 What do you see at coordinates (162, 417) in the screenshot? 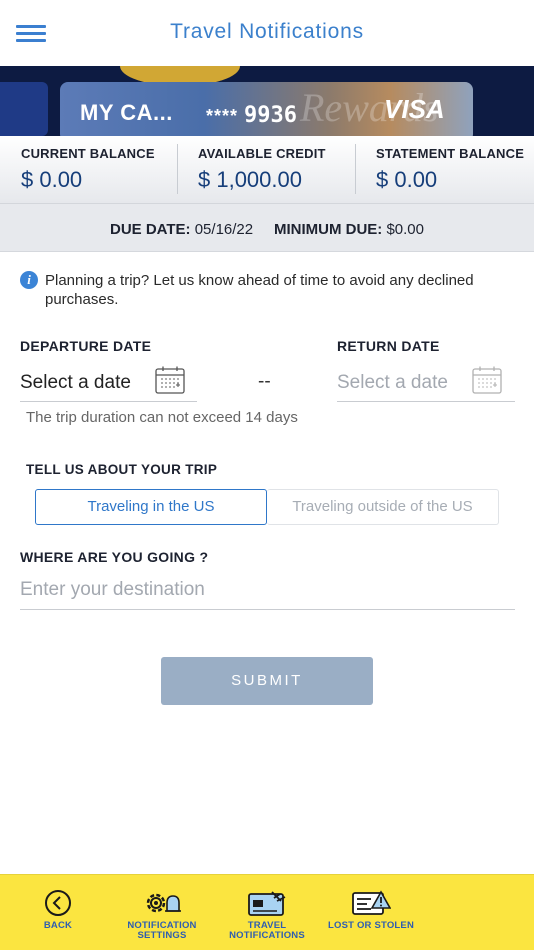
I see `trip-duration-hint: The trip duration can not exceed 14 days` at bounding box center [162, 417].